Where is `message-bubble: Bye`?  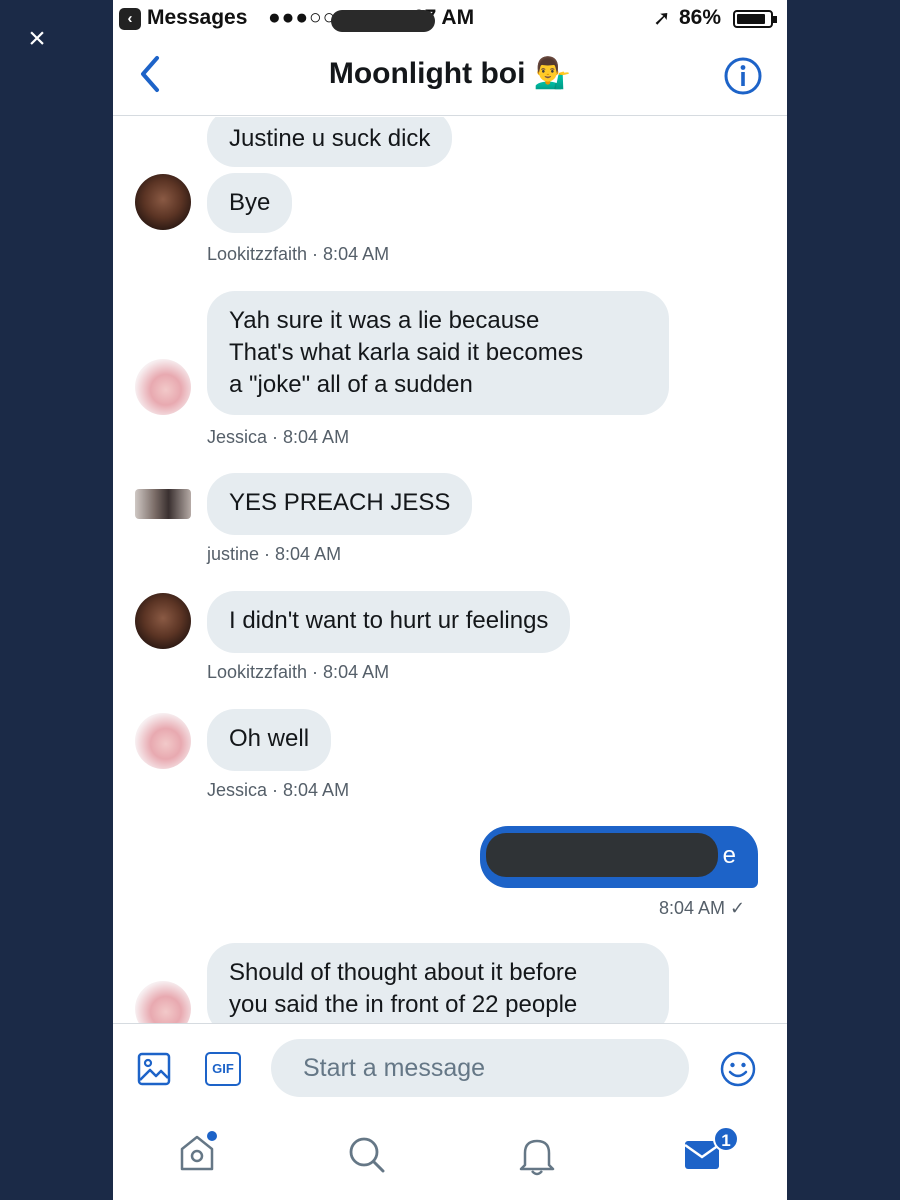
message-bubble: Bye is located at coordinates (250, 203).